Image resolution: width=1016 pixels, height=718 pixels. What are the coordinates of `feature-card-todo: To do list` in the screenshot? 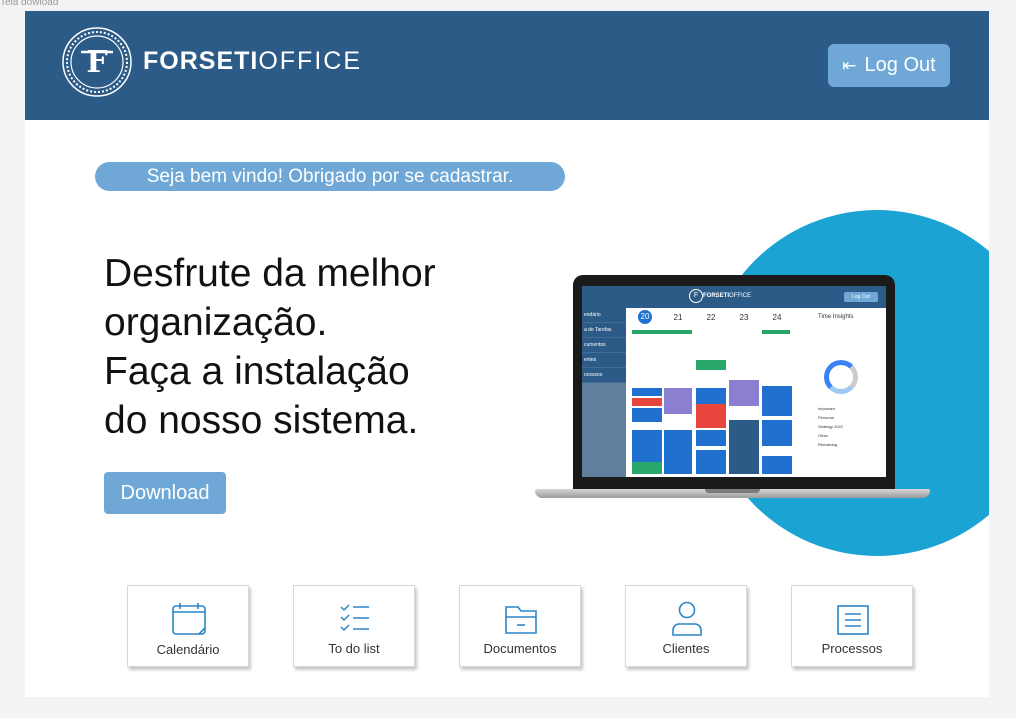 It's located at (354, 626).